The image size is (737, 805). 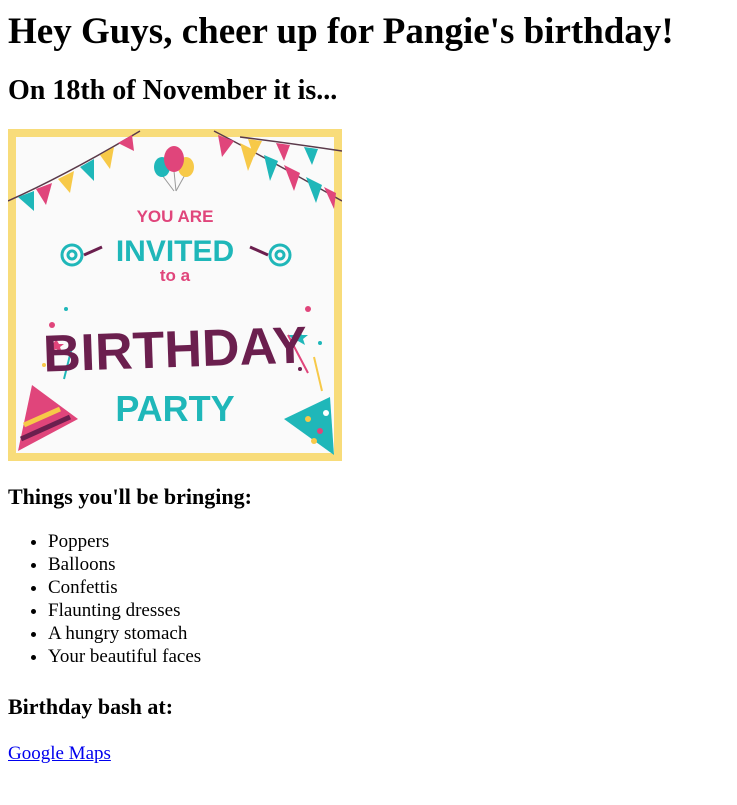 I want to click on invitation-line4: BIRTHDAY, so click(x=175, y=349).